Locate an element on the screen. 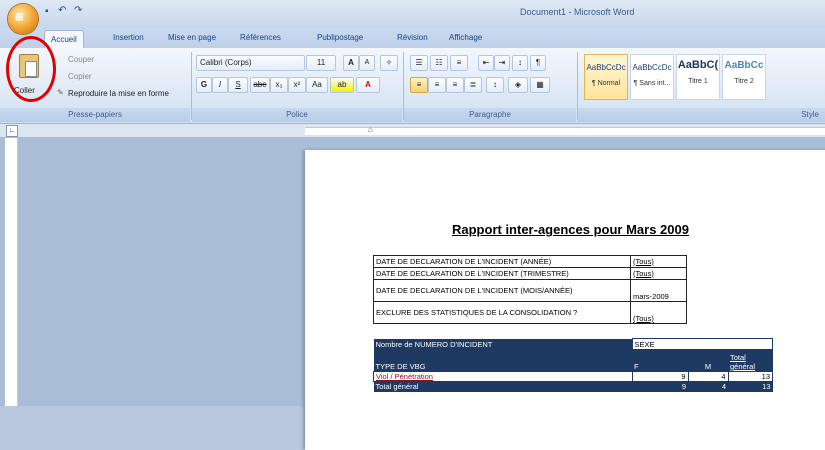  borders-button: ▦ is located at coordinates (540, 85).